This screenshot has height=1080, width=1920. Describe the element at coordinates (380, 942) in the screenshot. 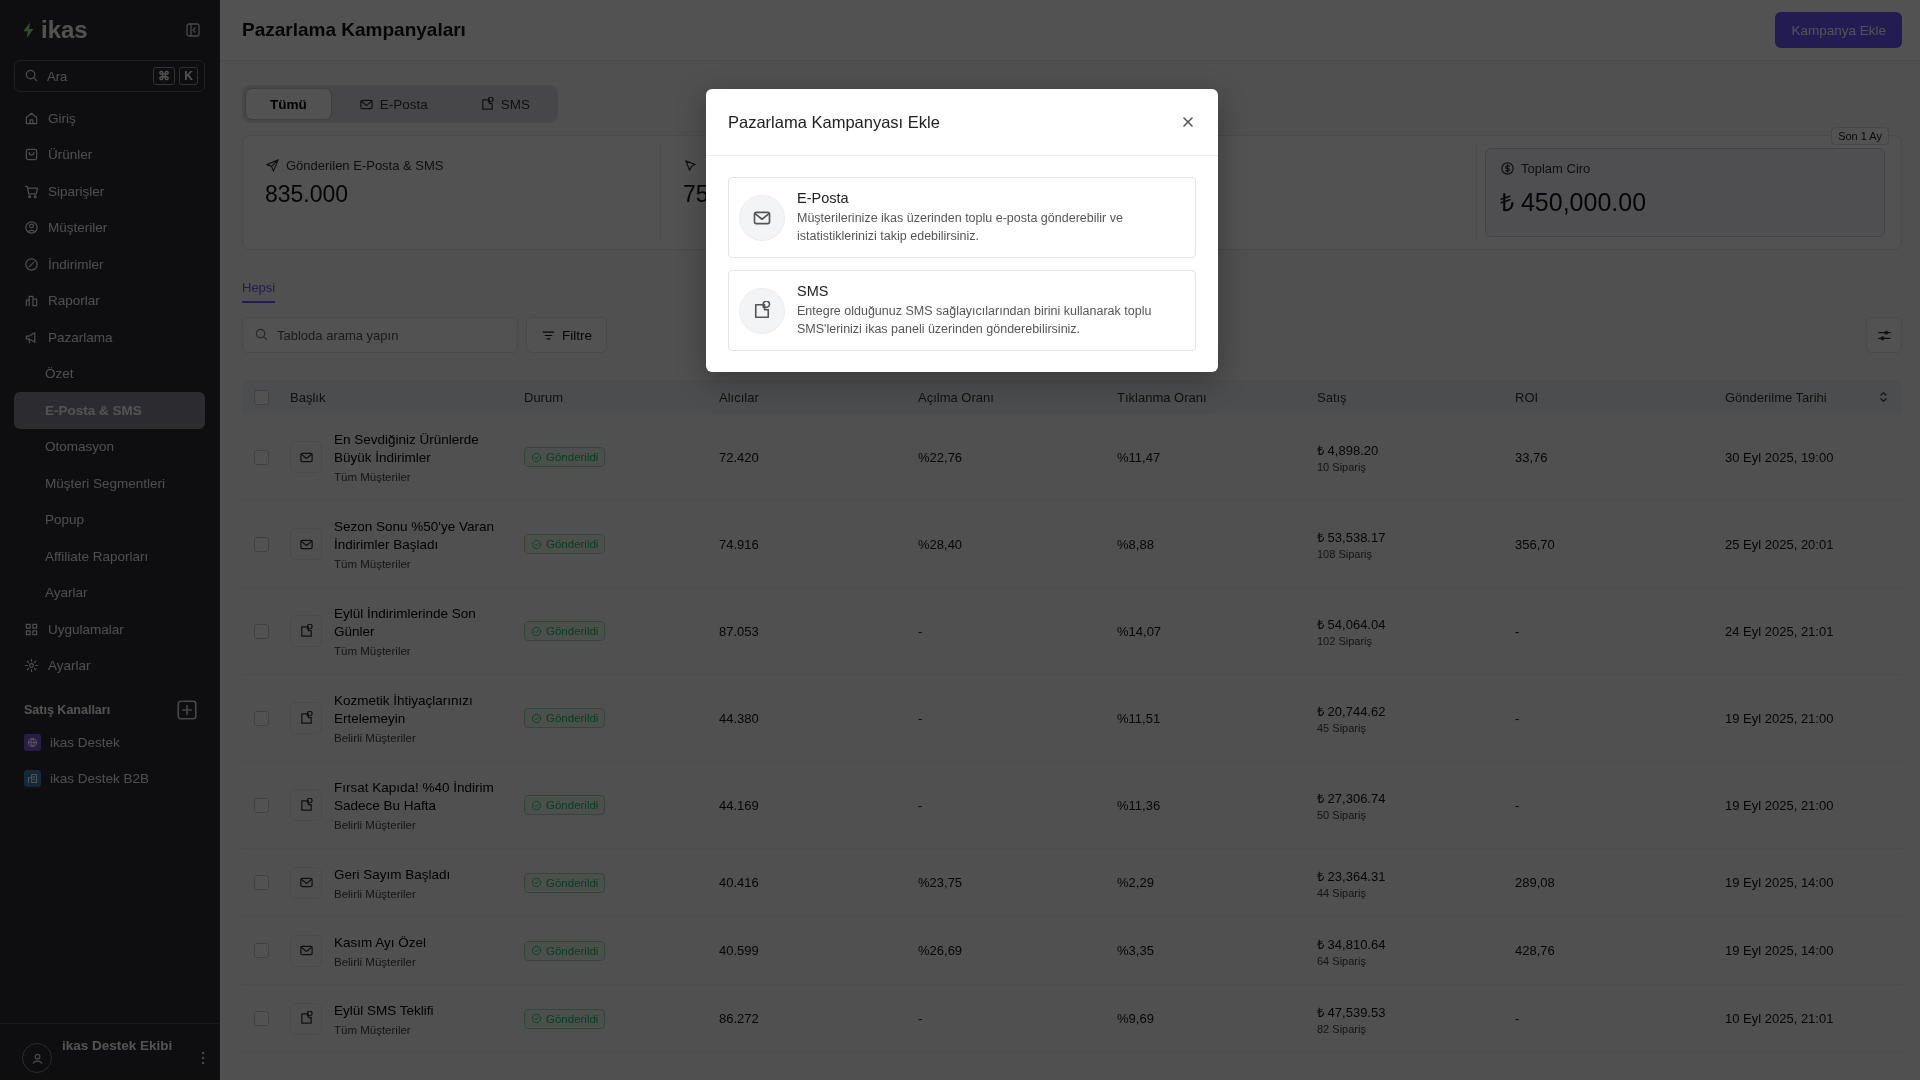

I see `campaign-title: Kasım Ayı Özel` at that location.